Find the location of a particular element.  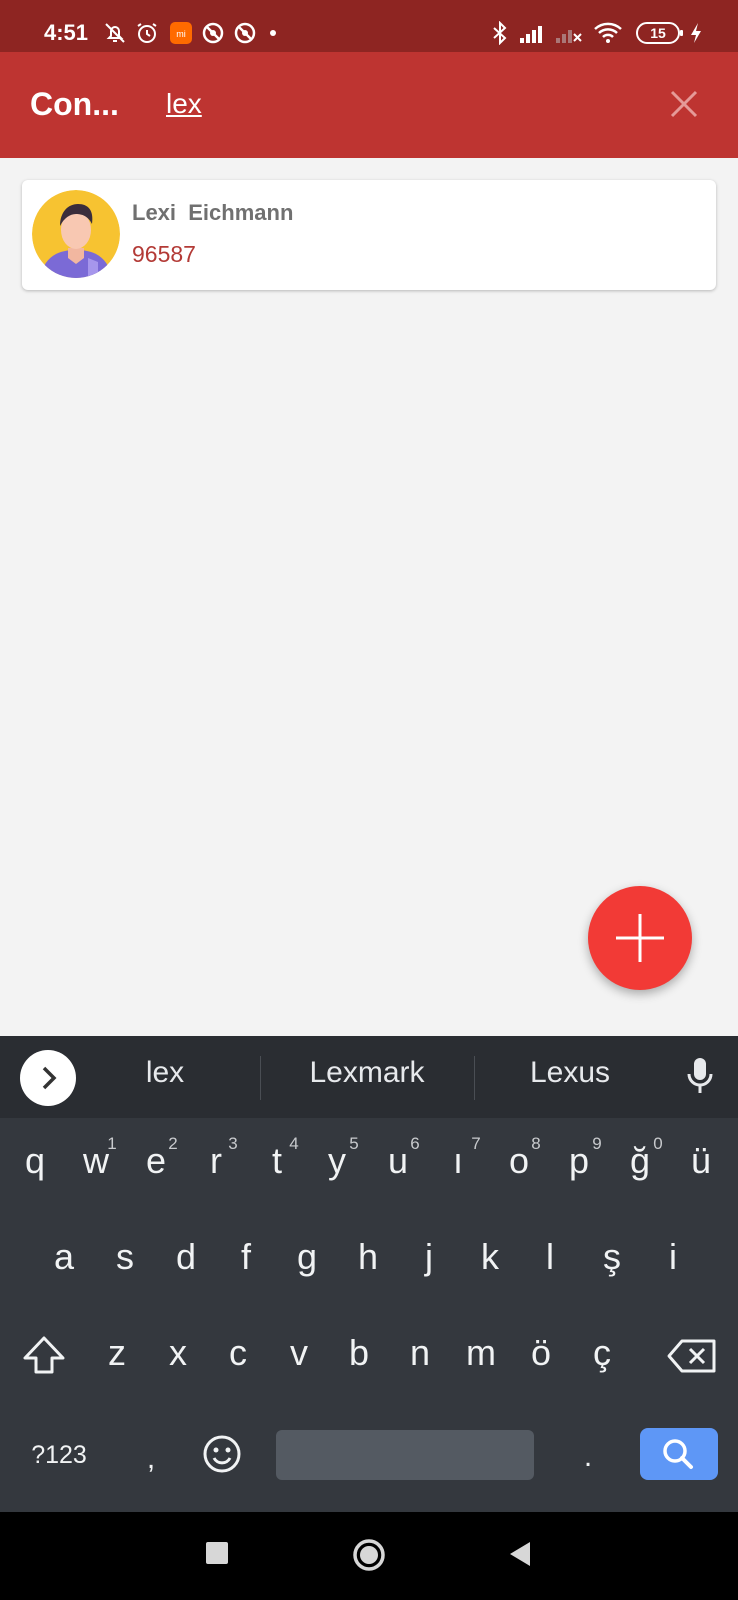

close-icon is located at coordinates (684, 104).